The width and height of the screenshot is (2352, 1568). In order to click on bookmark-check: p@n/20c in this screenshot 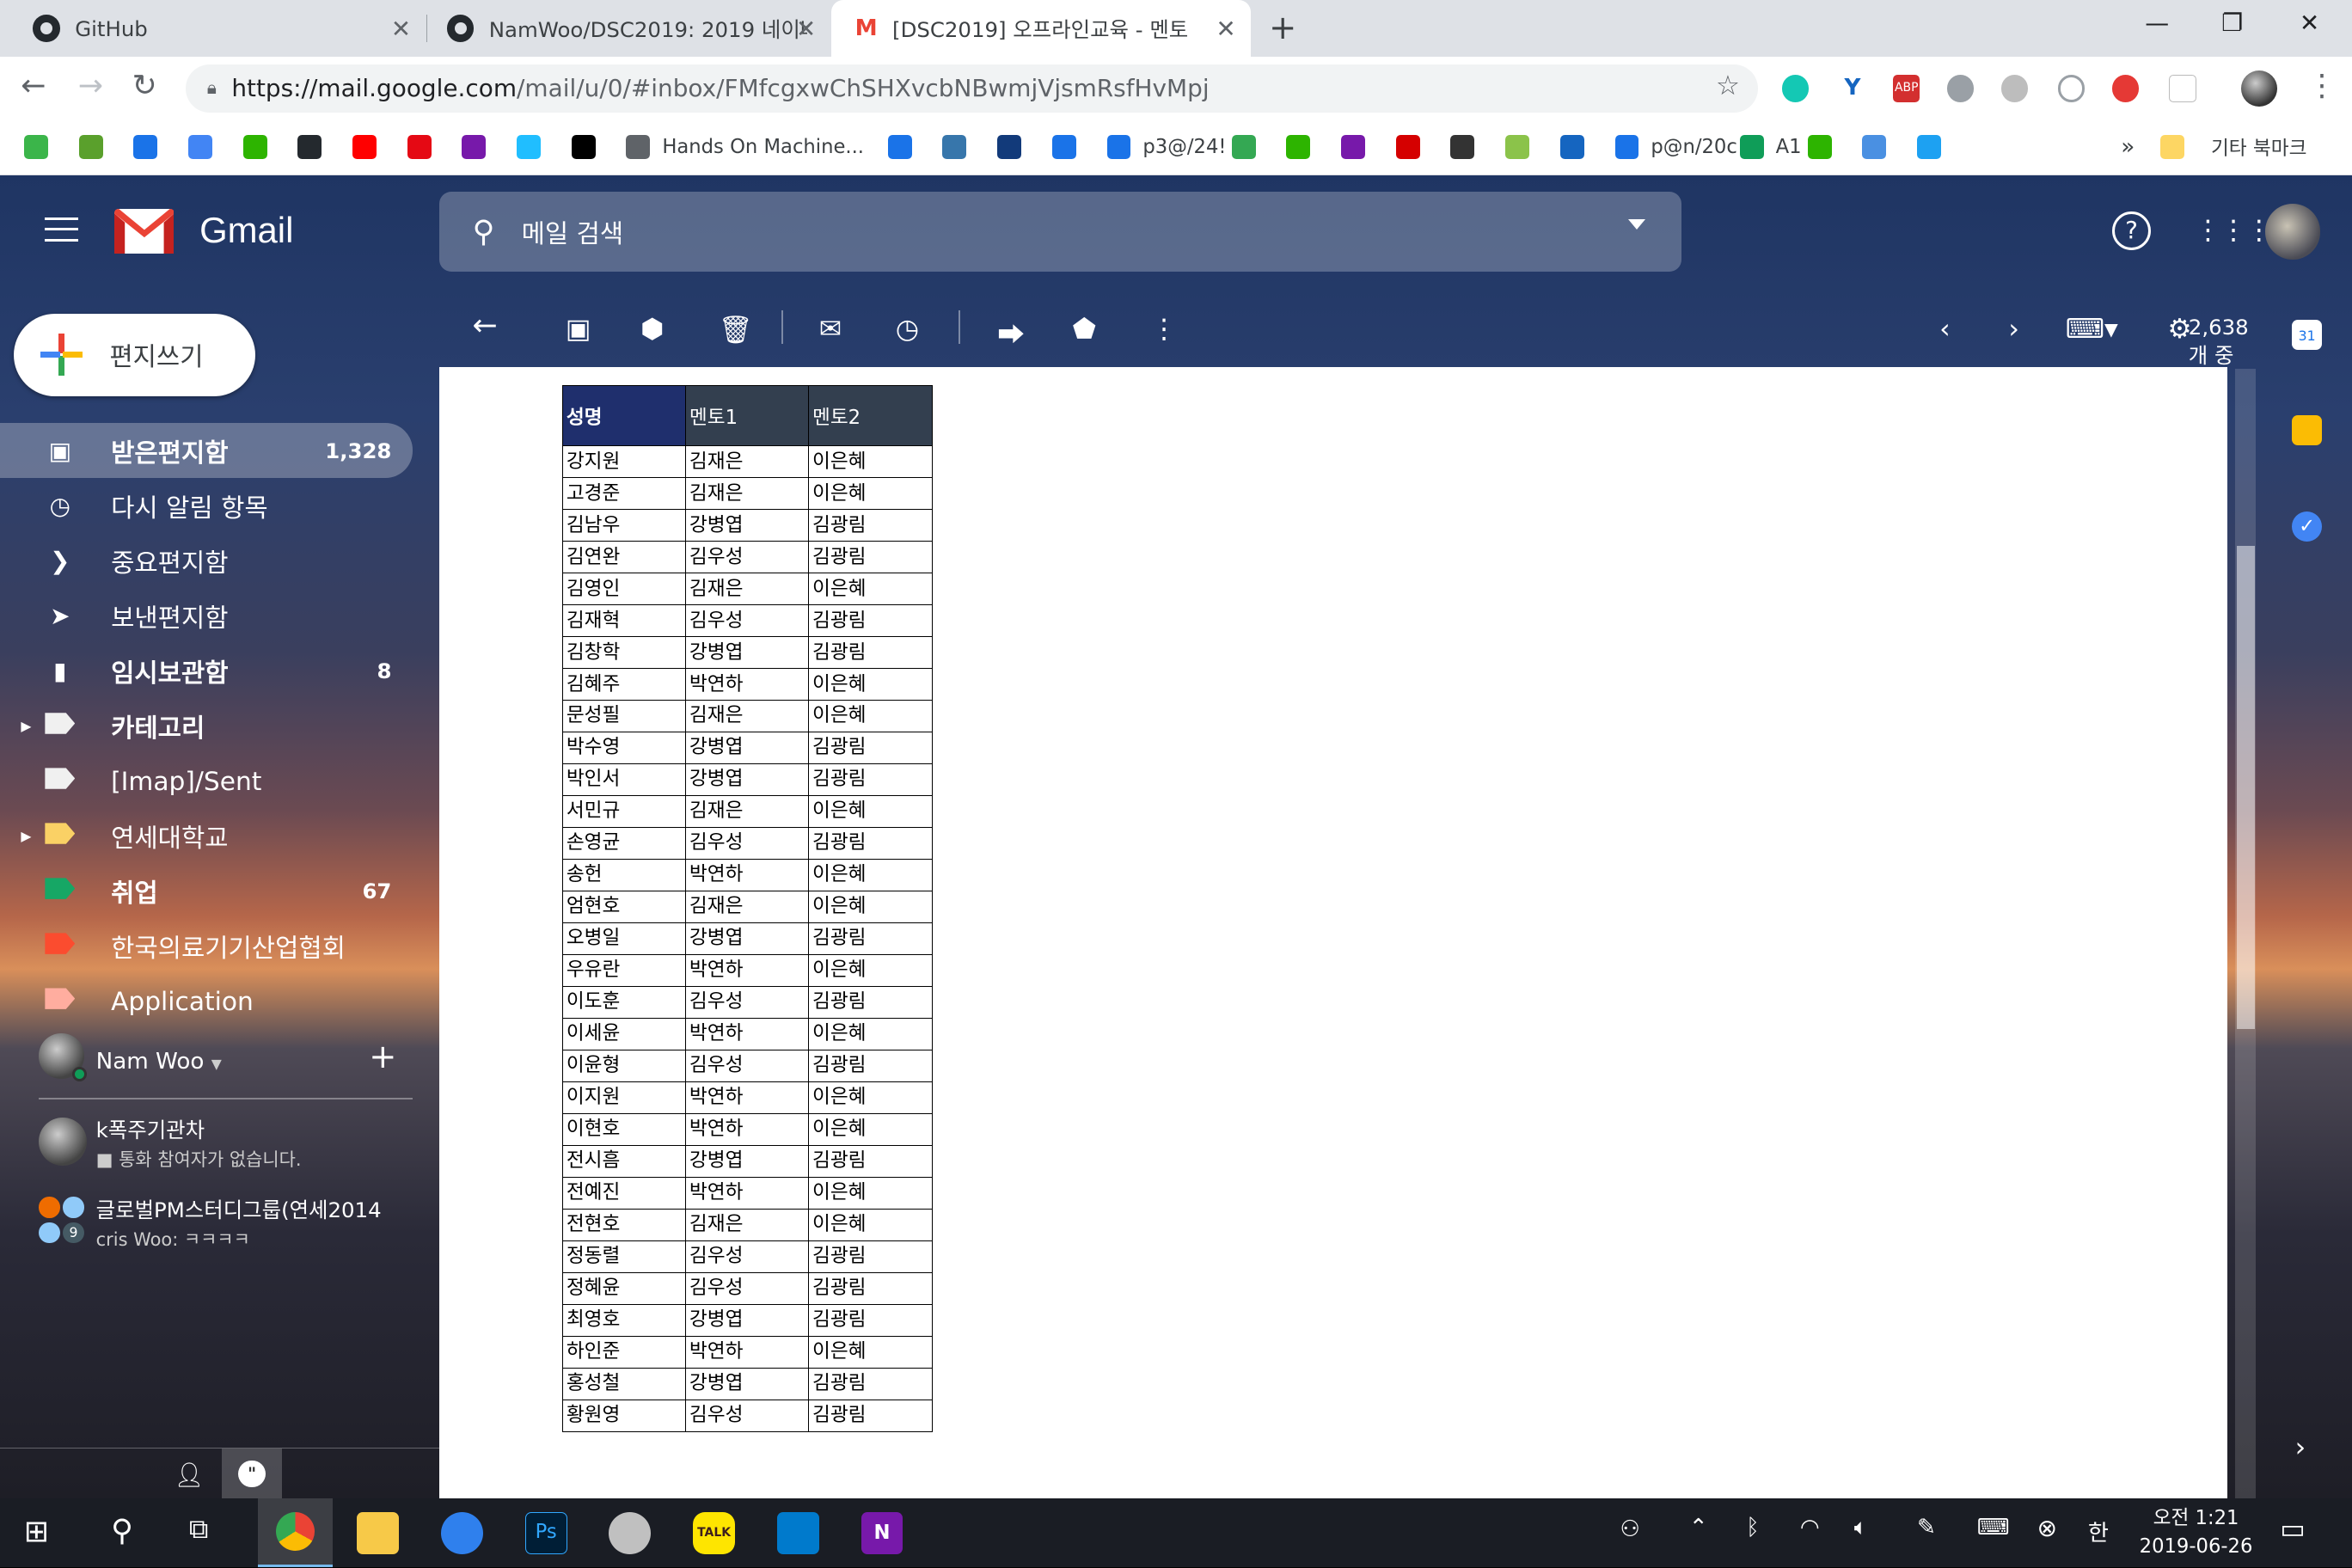, I will do `click(1675, 146)`.